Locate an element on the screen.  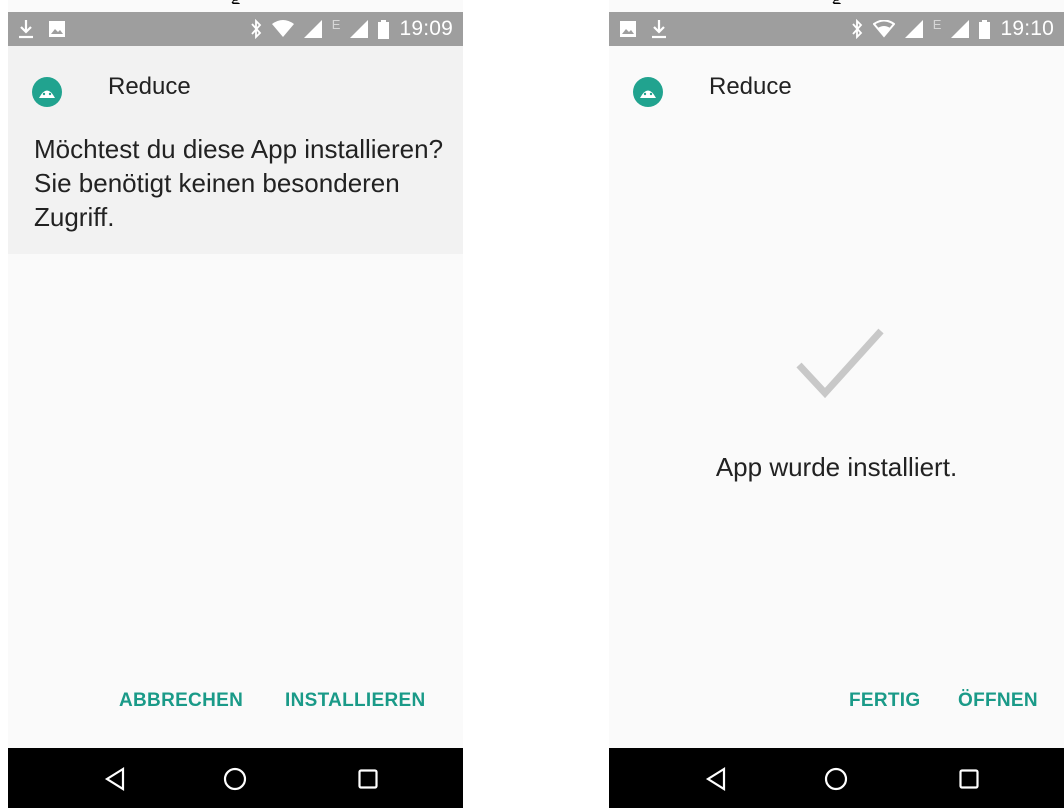
status-bar: E 19:09 is located at coordinates (235, 29).